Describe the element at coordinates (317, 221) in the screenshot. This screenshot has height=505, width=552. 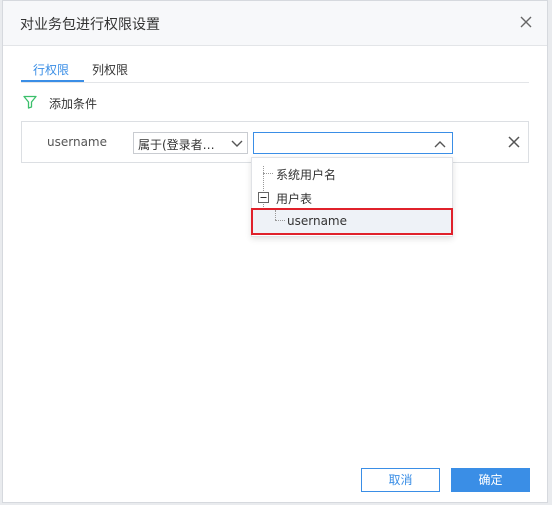
I see `tree-item-username: username` at that location.